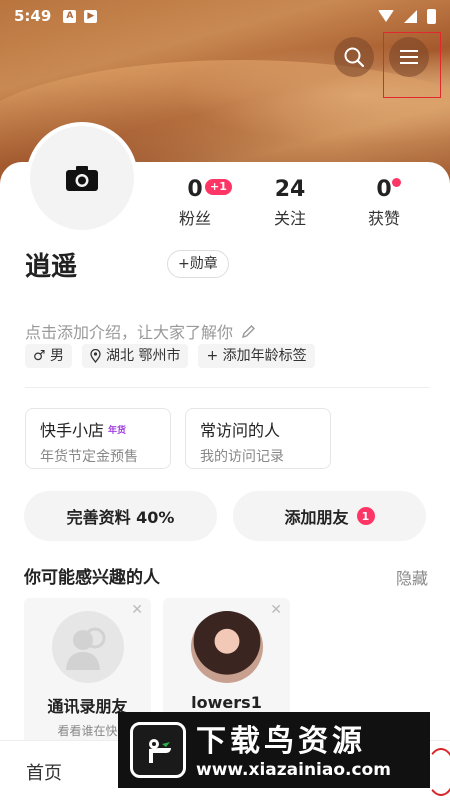  What do you see at coordinates (293, 770) in the screenshot?
I see `watermark-url: www.xiazainiao.com` at bounding box center [293, 770].